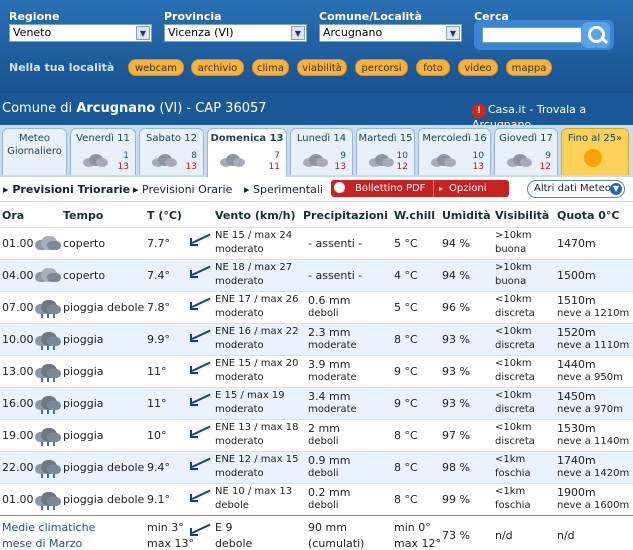  I want to click on cell-quota: 1500m, so click(576, 275).